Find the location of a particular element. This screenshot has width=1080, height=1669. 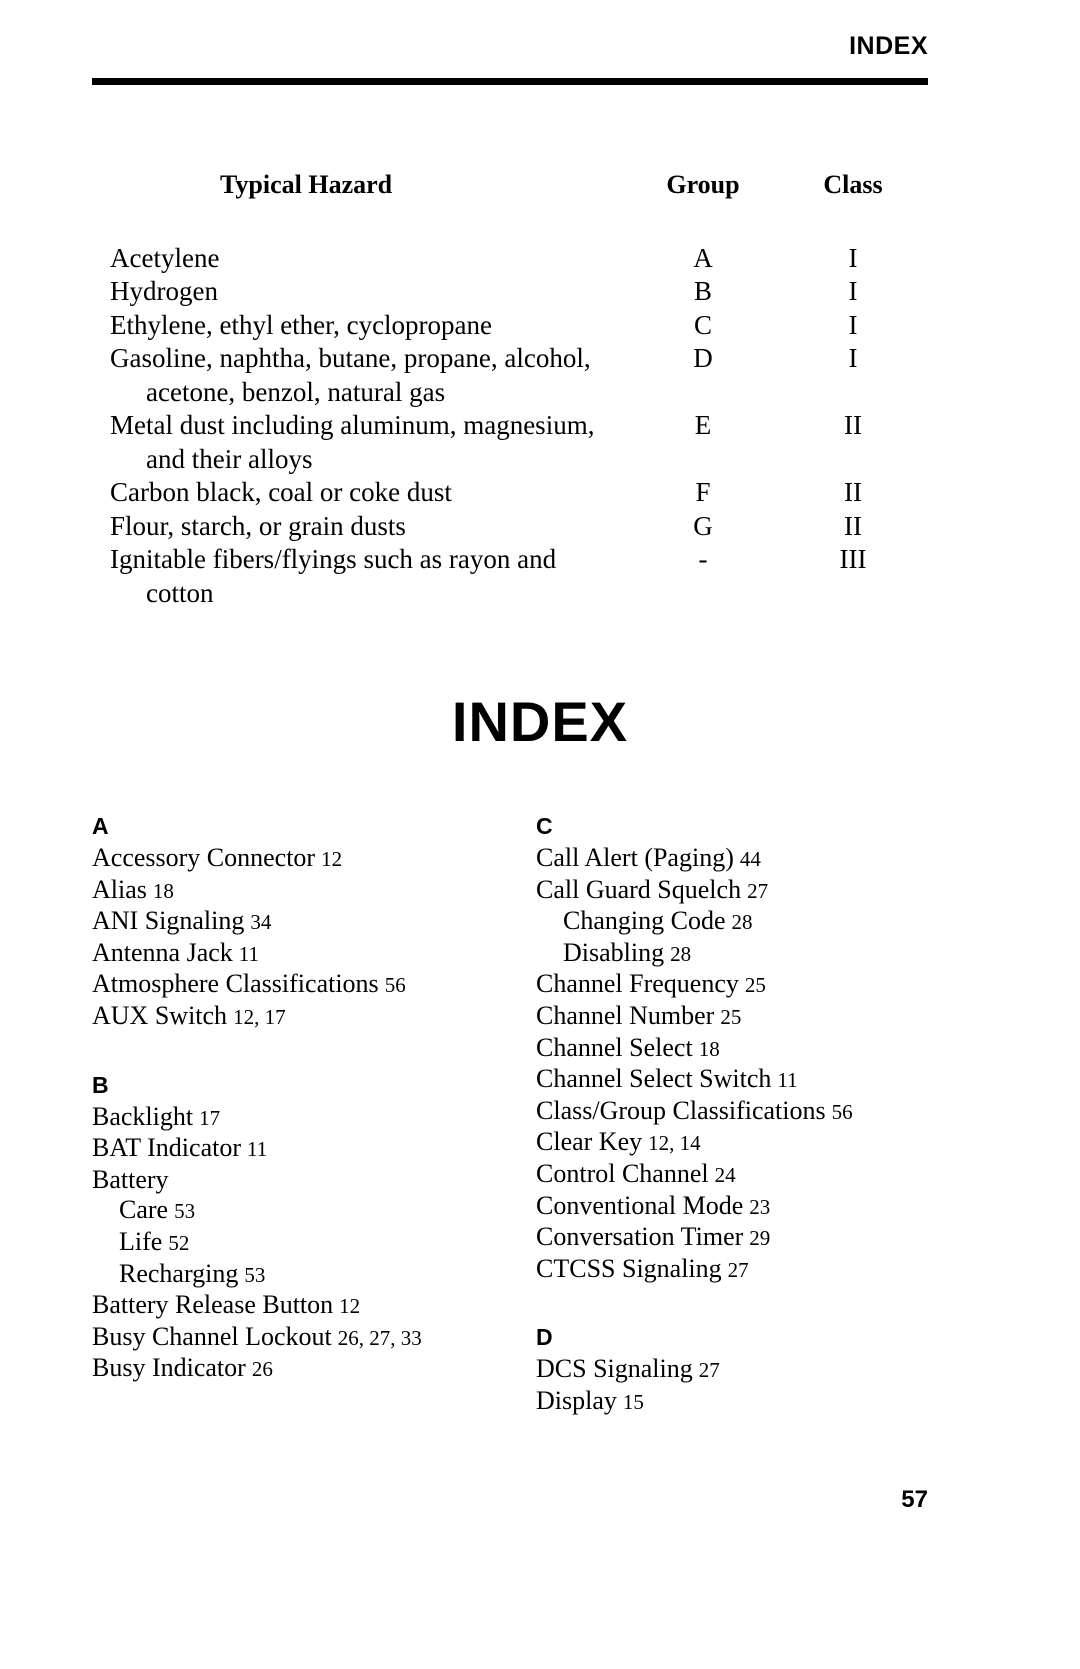

index-entry-page-numbers: 28 is located at coordinates (681, 953).